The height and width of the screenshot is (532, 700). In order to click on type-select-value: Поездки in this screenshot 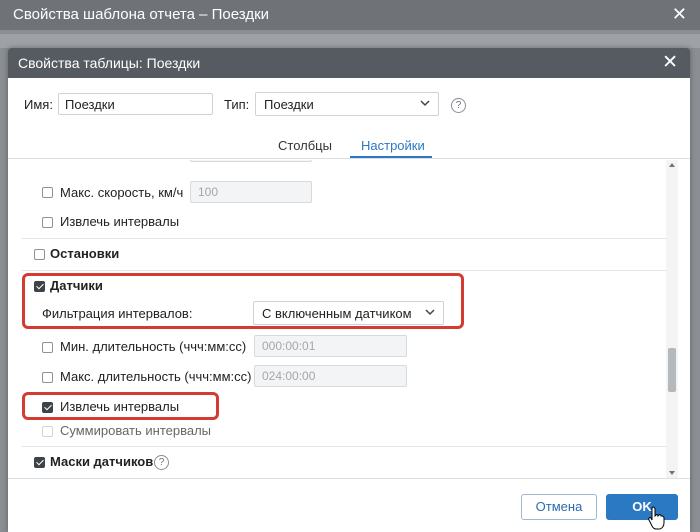, I will do `click(289, 104)`.